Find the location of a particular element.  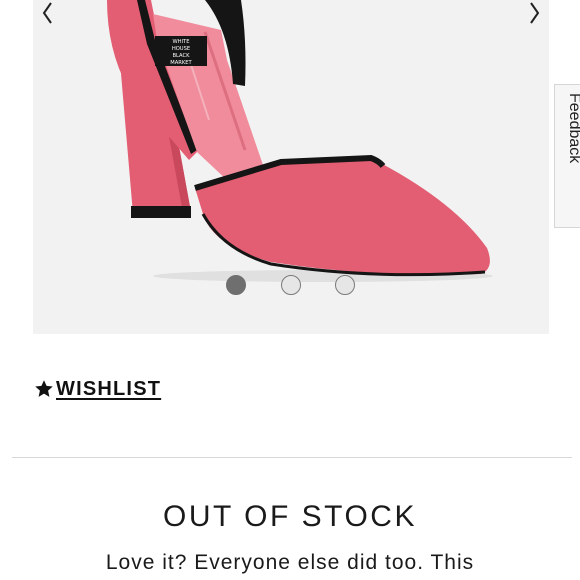

feedback-tab: Feedback is located at coordinates (567, 156).